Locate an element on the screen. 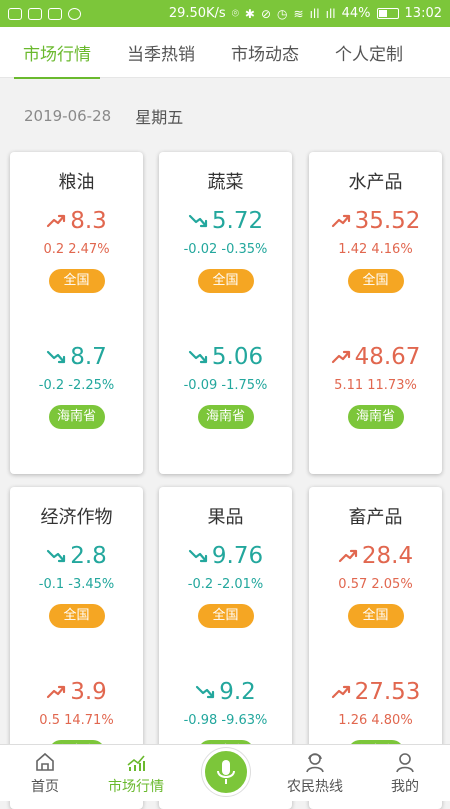 The width and height of the screenshot is (450, 809). network-speed: 29.50K/s is located at coordinates (197, 13).